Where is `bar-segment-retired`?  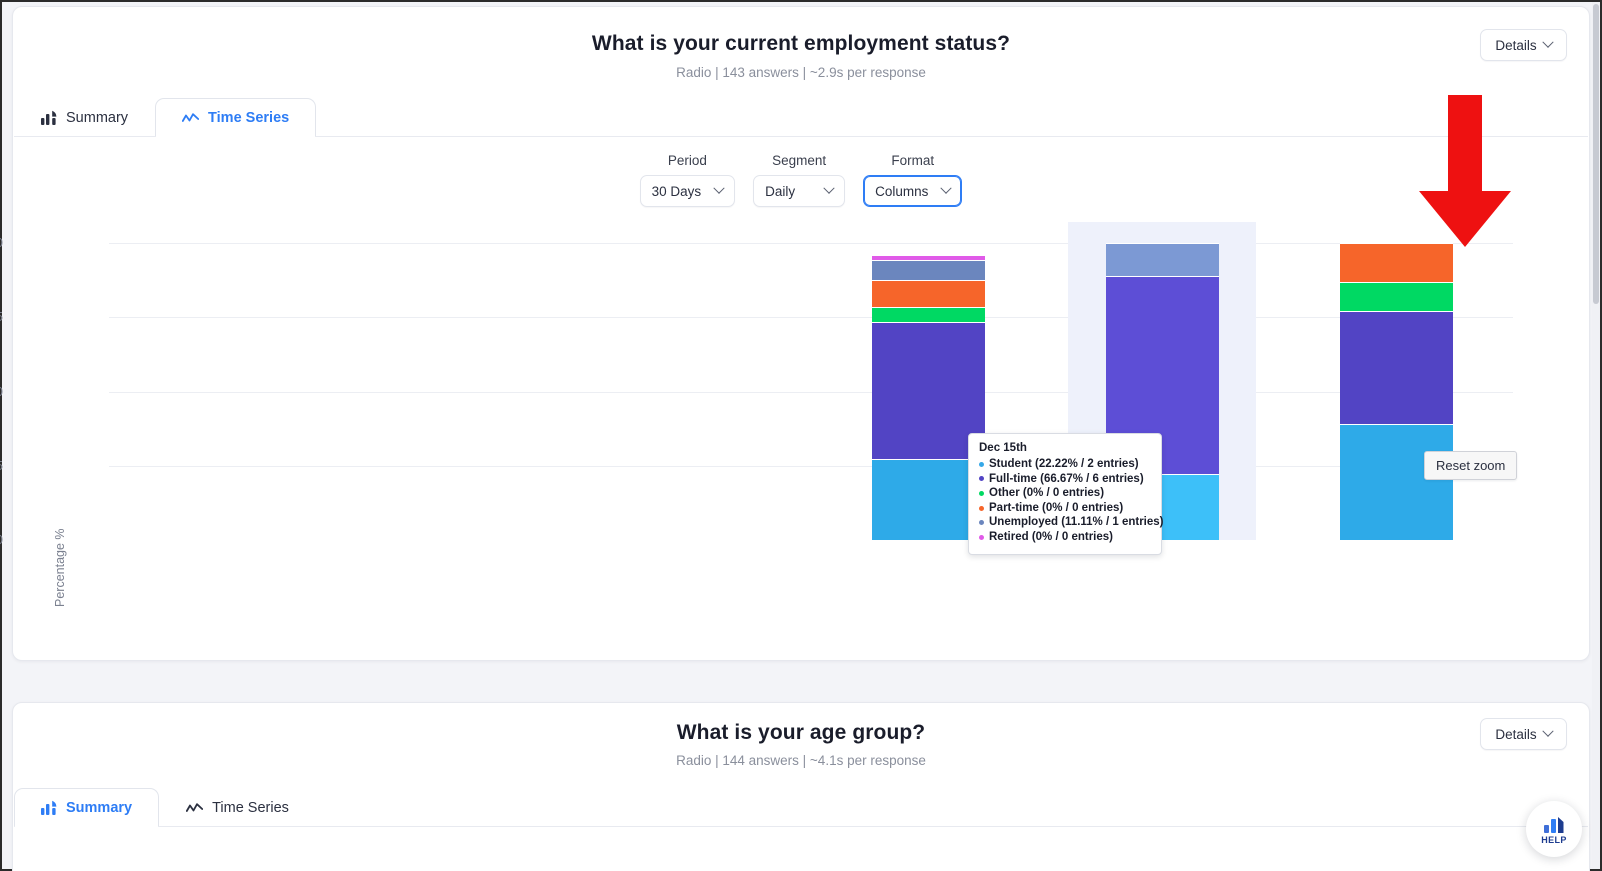 bar-segment-retired is located at coordinates (928, 257).